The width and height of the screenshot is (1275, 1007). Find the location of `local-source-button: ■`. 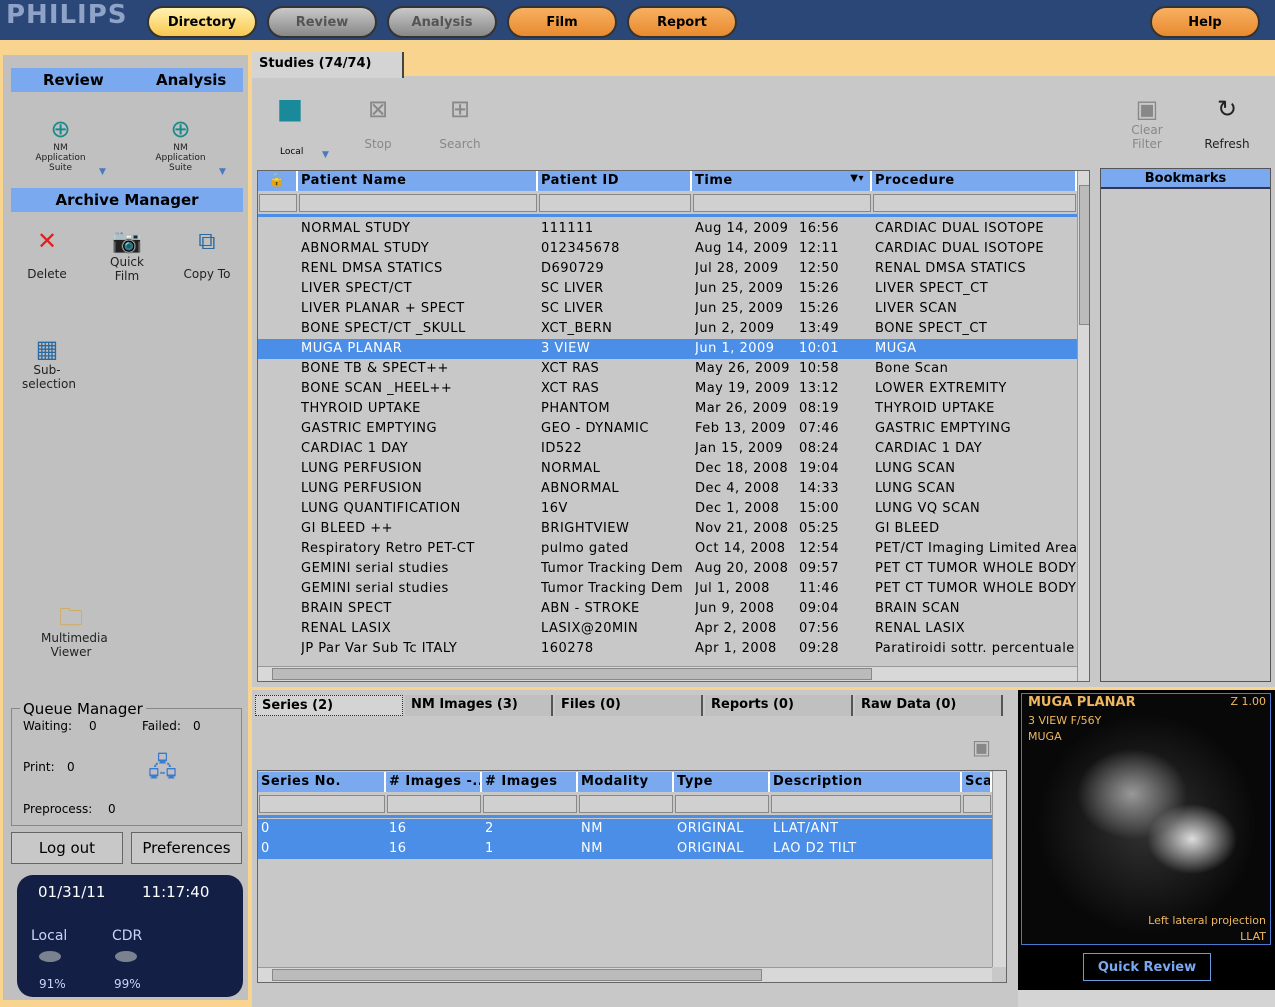

local-source-button: ■ is located at coordinates (290, 109).